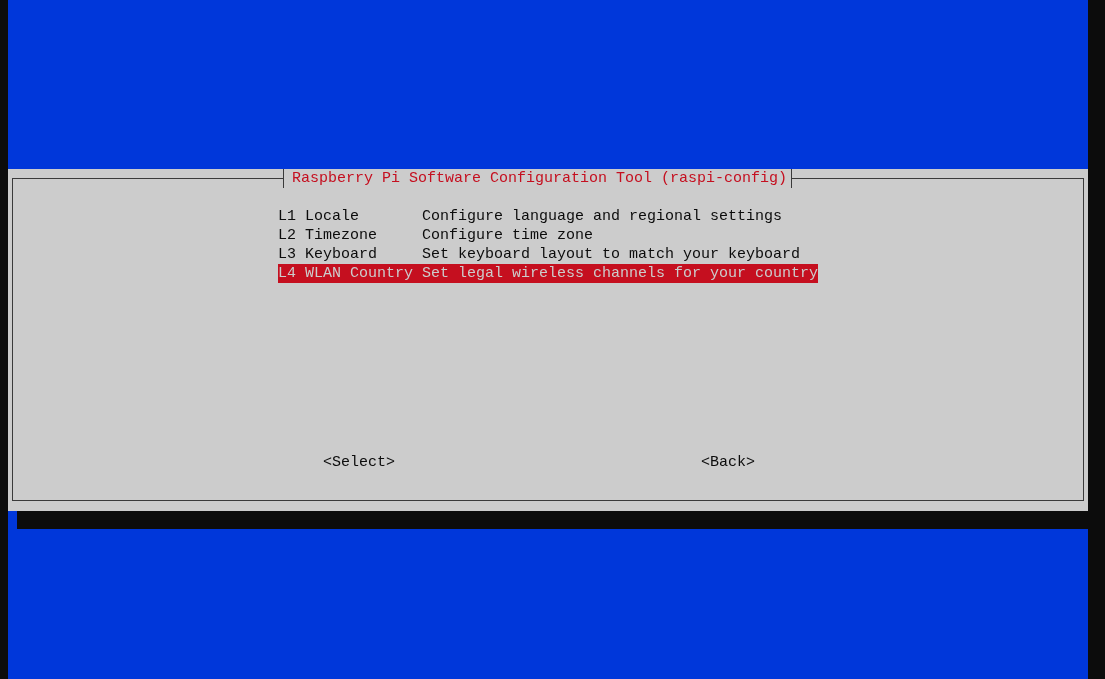  I want to click on menu-item: L3 Keyboard Set keyboard layout to match your keyboard, so click(539, 254).